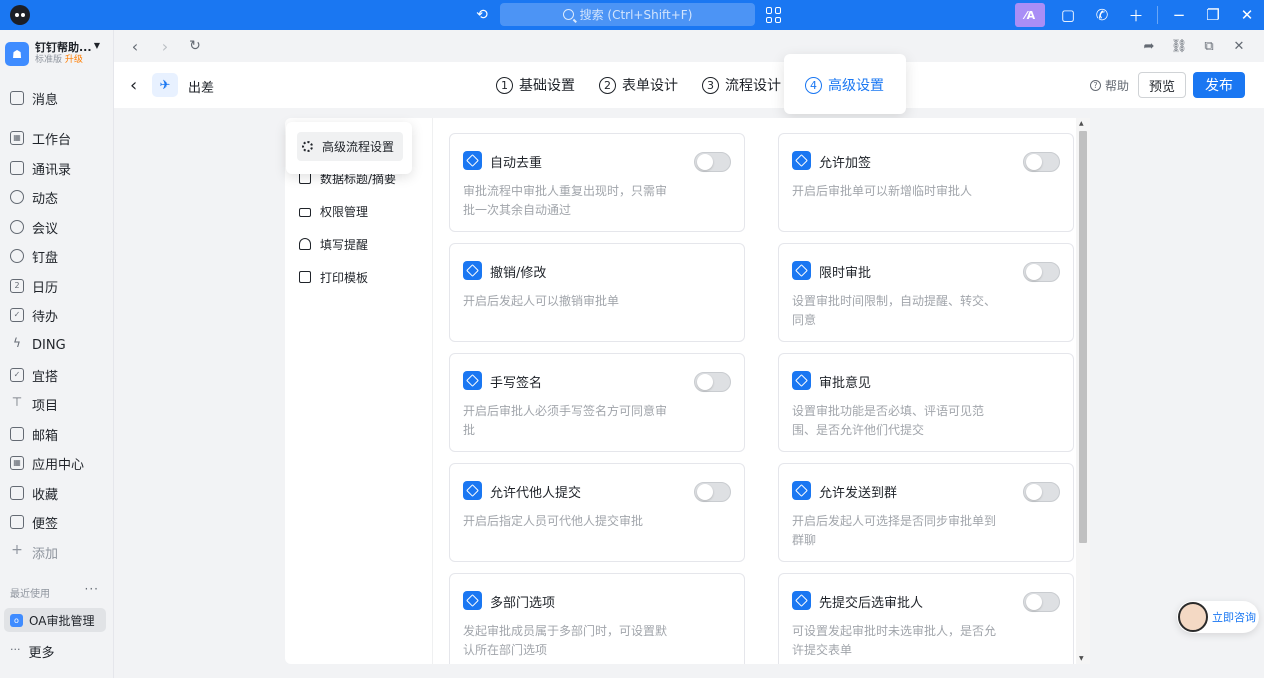  What do you see at coordinates (1041, 602) in the screenshot?
I see `submit-then-select-approver-toggle` at bounding box center [1041, 602].